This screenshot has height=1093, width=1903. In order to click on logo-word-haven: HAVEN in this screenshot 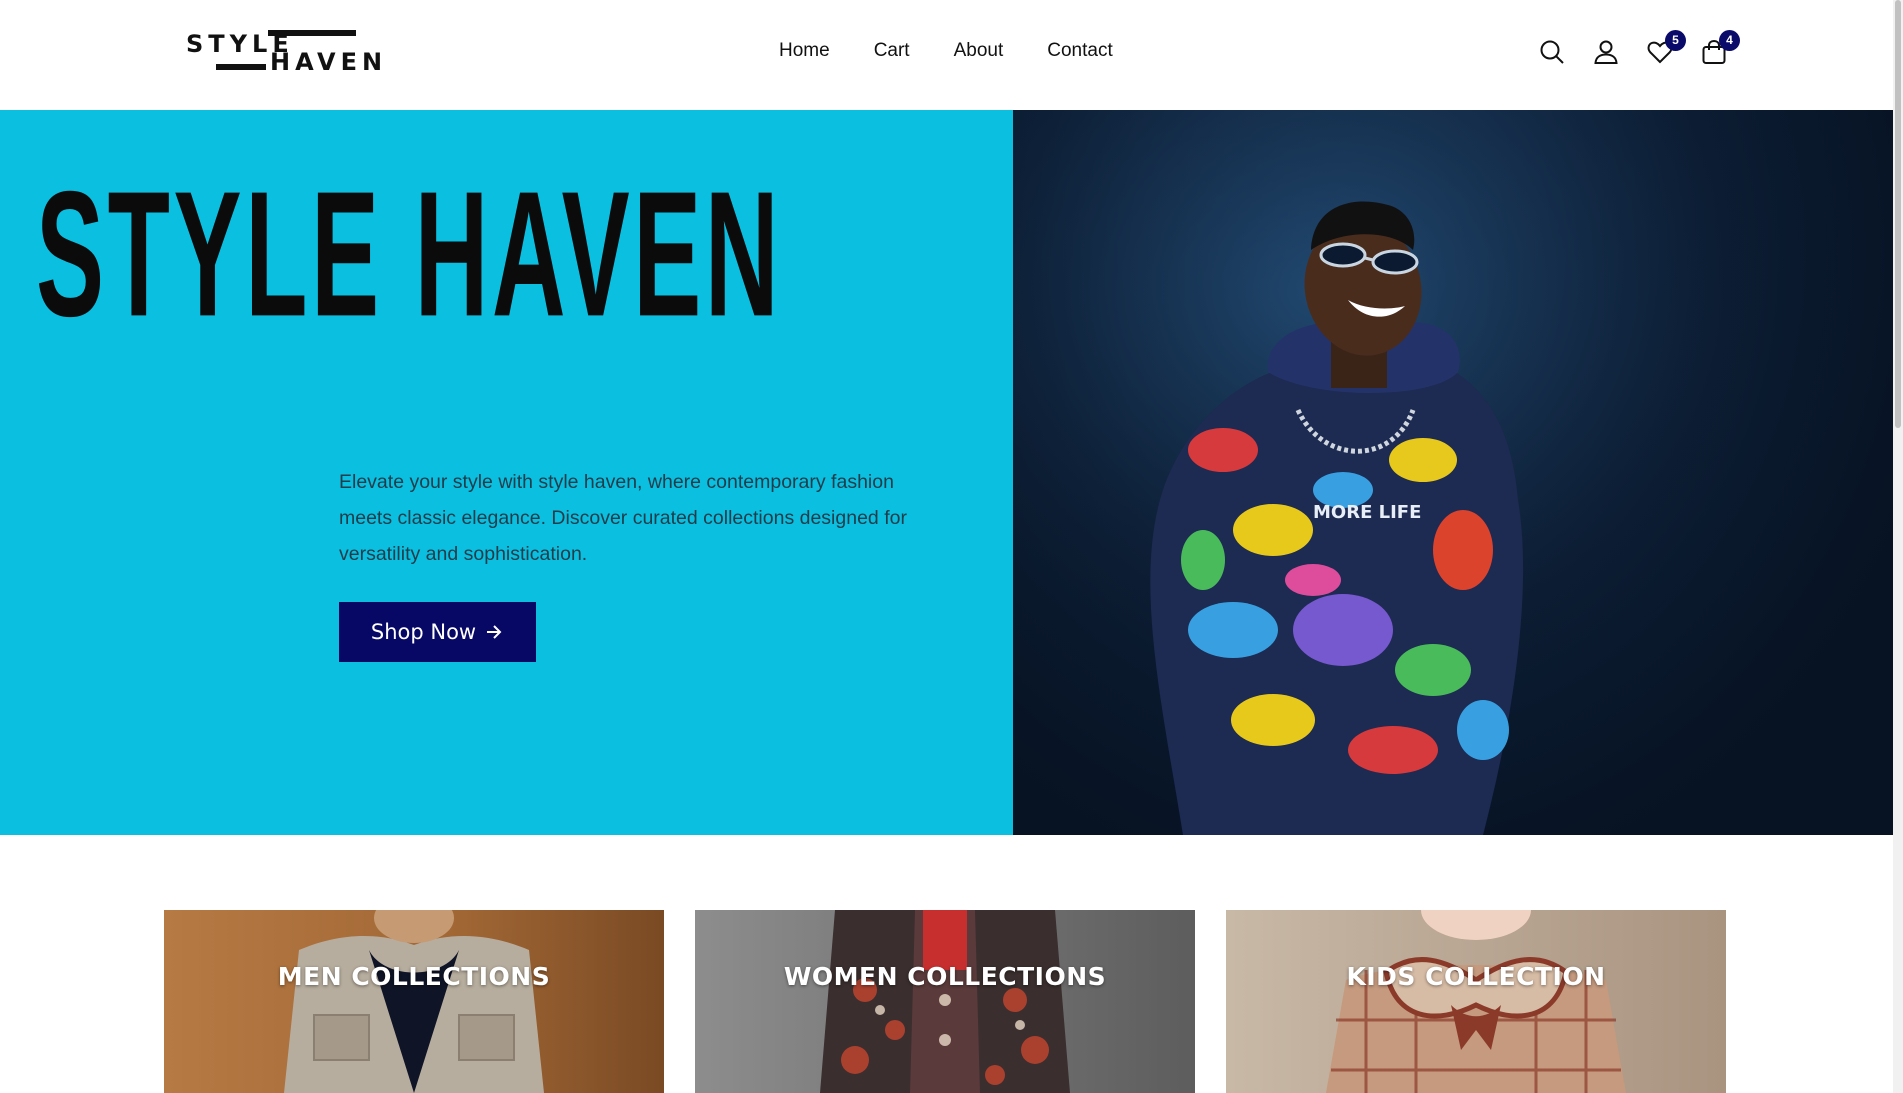, I will do `click(329, 62)`.